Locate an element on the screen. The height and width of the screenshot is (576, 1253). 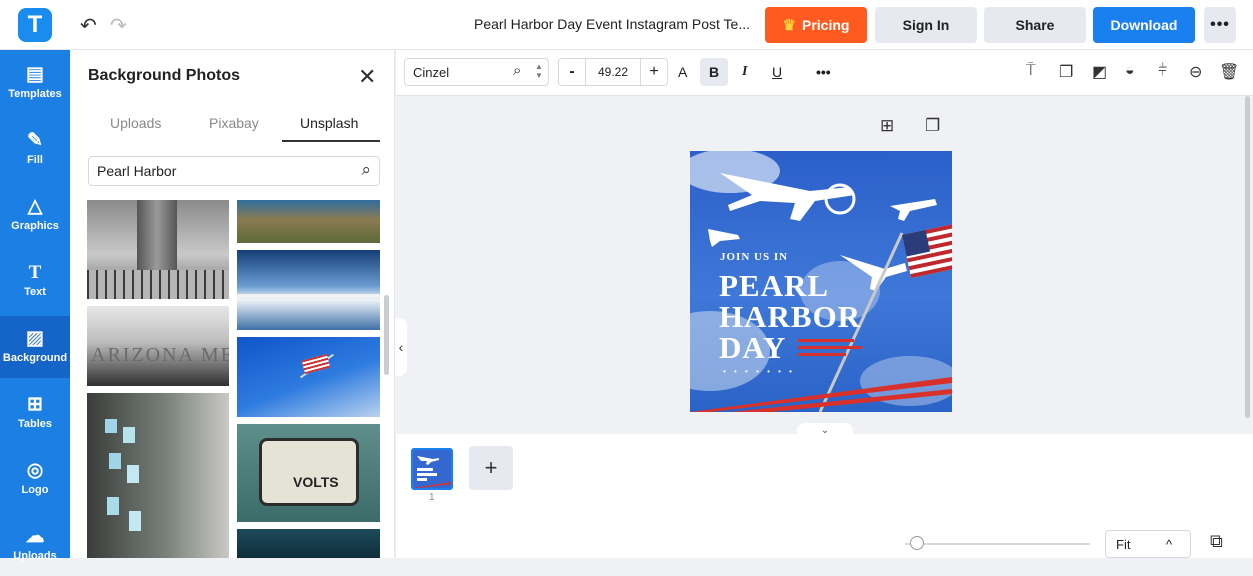
sidebar-item-text: T Text is located at coordinates (35, 281).